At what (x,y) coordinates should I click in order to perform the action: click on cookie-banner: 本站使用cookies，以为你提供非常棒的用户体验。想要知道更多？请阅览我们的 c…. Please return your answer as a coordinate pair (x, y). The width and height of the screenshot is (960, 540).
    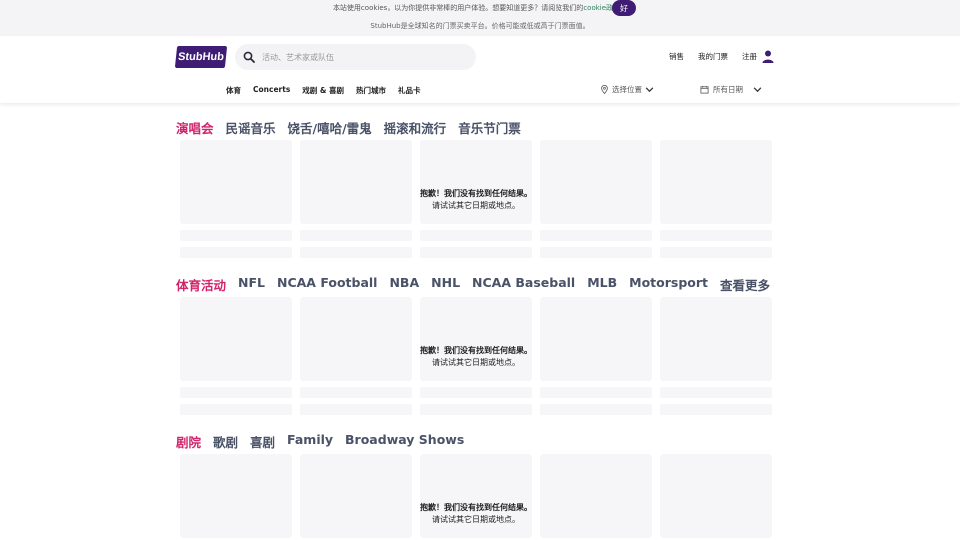
    Looking at the image, I should click on (480, 8).